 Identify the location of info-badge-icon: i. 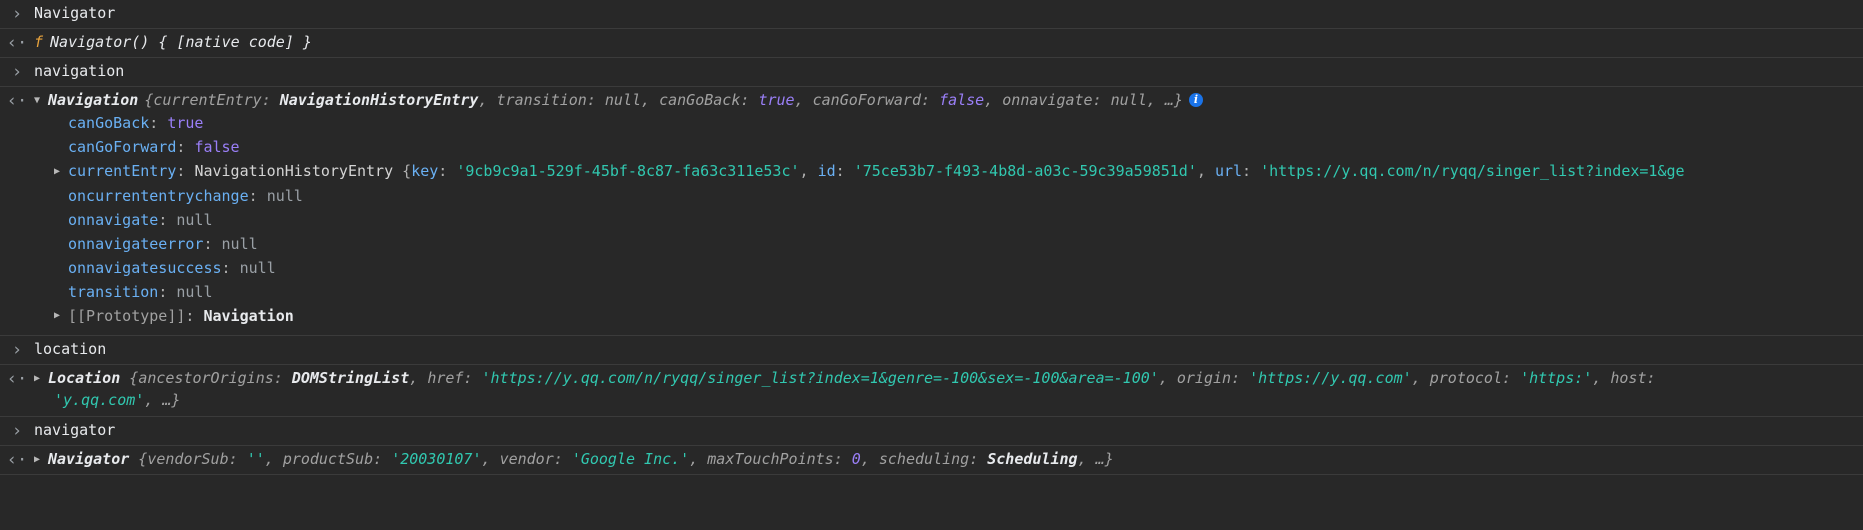
(1195, 99).